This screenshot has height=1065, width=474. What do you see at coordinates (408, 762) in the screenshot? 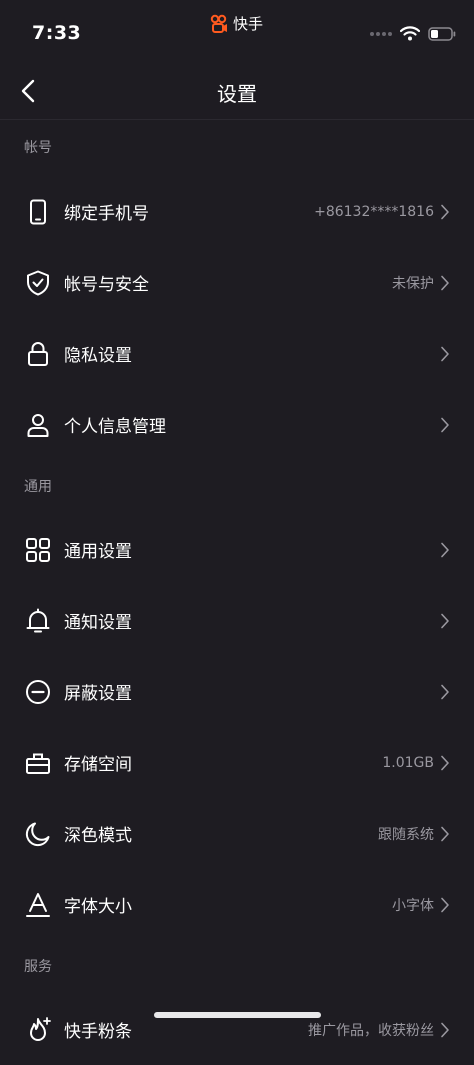
I see `settings-item-value: 1.01GB` at bounding box center [408, 762].